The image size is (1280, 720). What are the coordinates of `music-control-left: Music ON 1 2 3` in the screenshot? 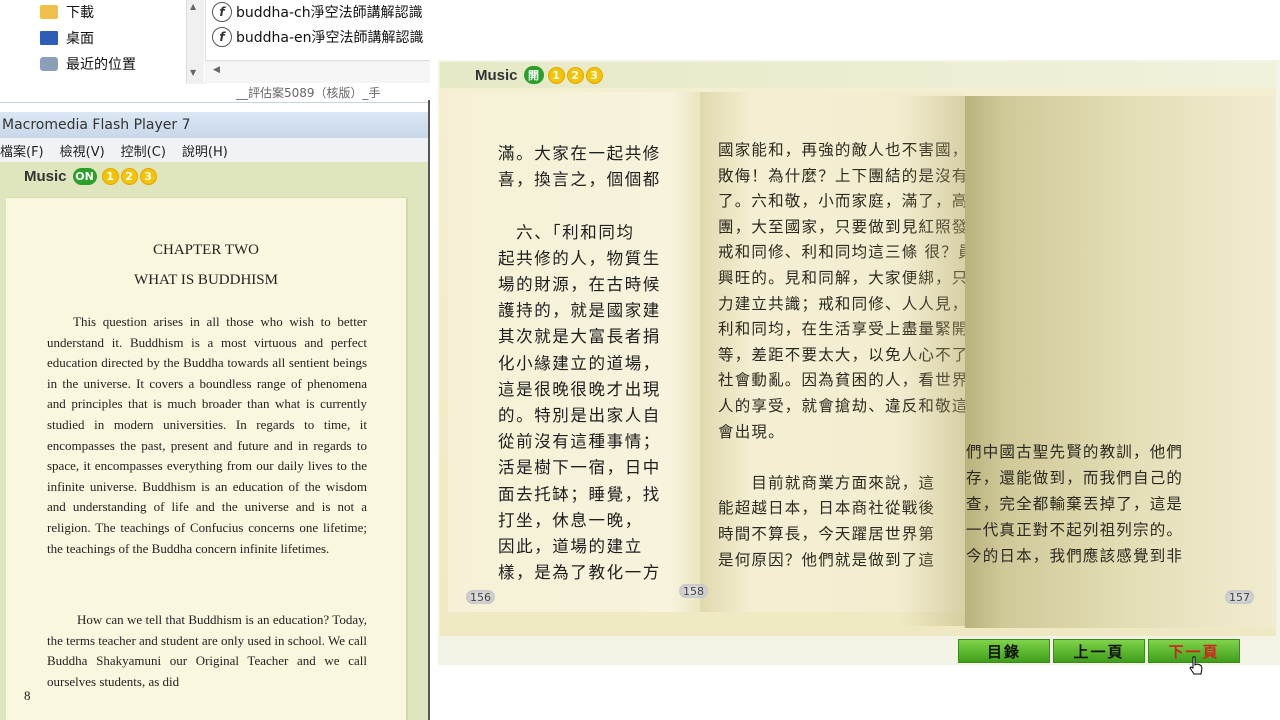 It's located at (90, 176).